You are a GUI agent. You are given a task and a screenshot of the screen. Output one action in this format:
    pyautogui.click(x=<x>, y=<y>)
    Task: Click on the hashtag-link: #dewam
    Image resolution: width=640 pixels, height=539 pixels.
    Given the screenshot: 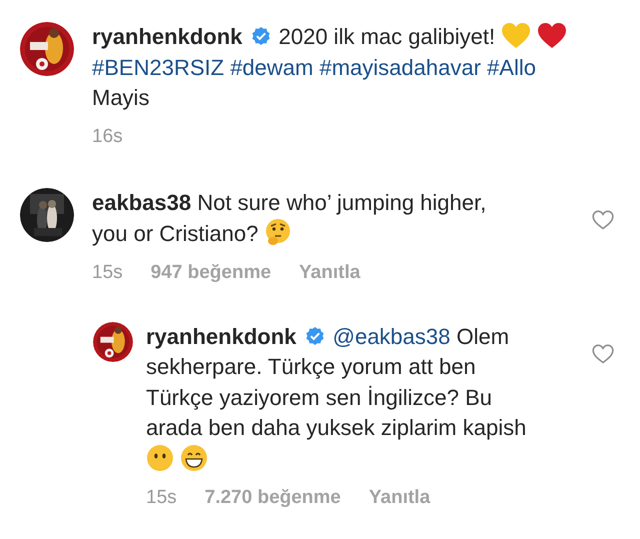 What is the action you would take?
    pyautogui.click(x=272, y=67)
    